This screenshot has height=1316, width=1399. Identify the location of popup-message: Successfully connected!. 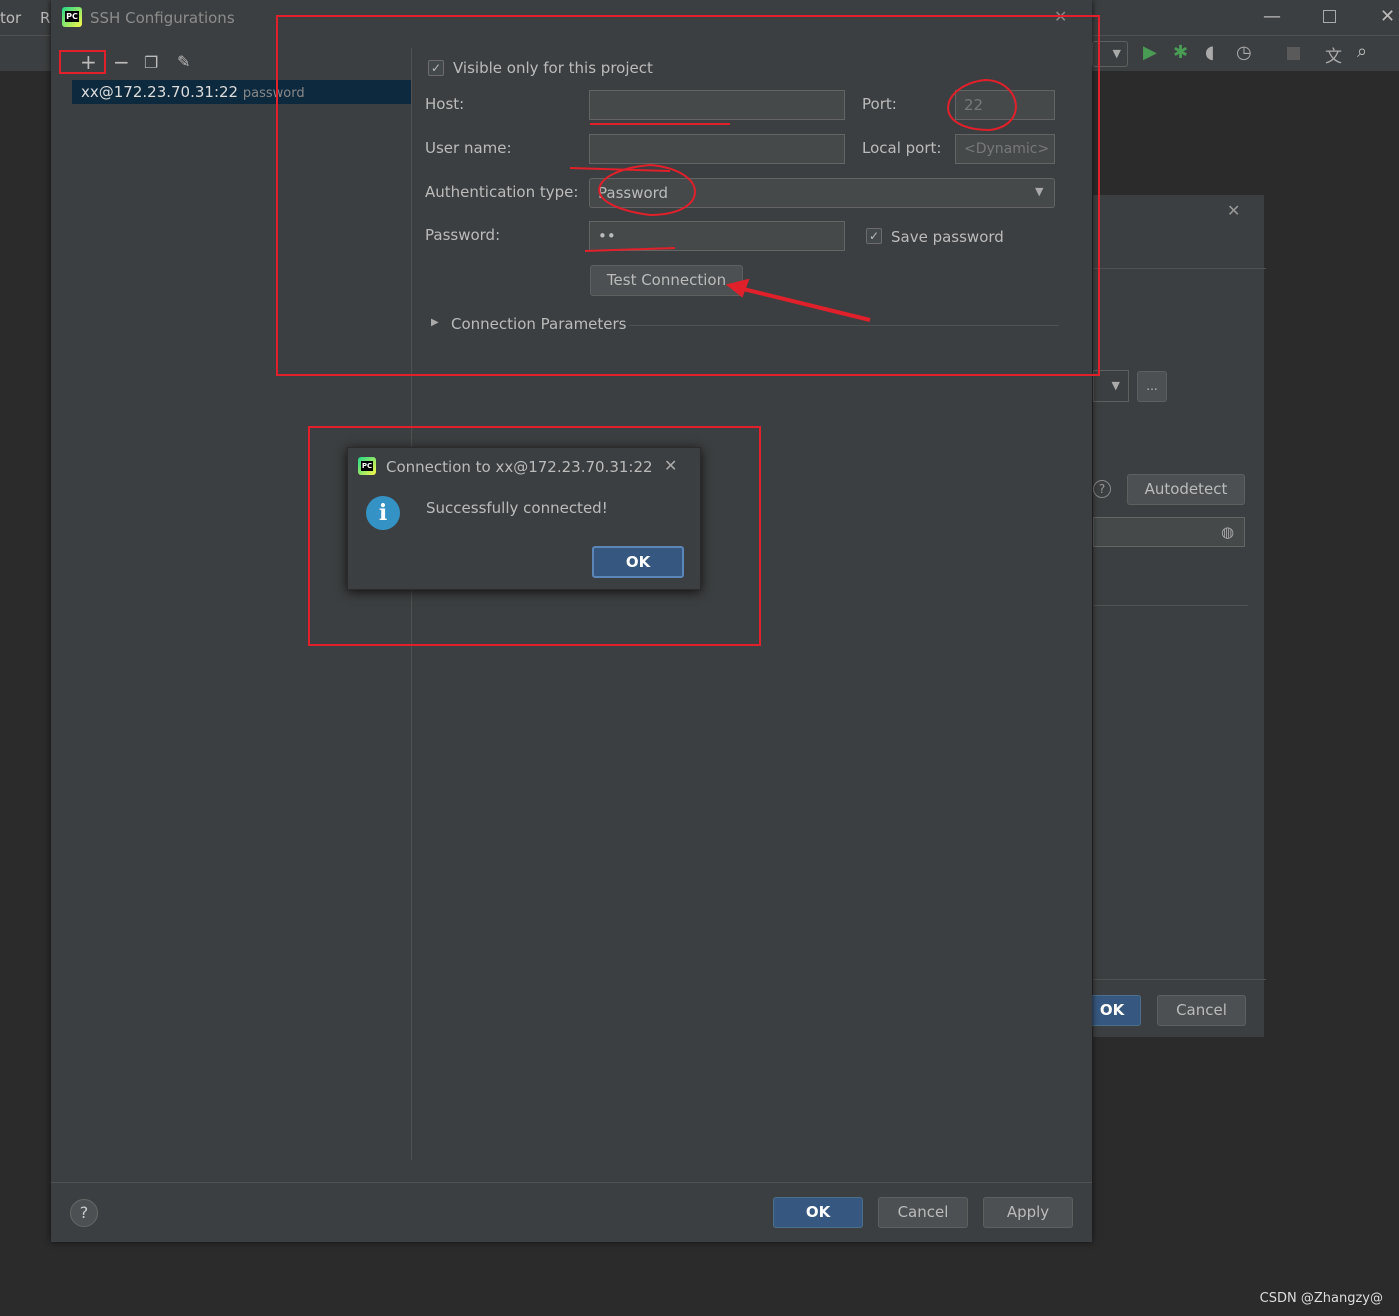
(517, 508).